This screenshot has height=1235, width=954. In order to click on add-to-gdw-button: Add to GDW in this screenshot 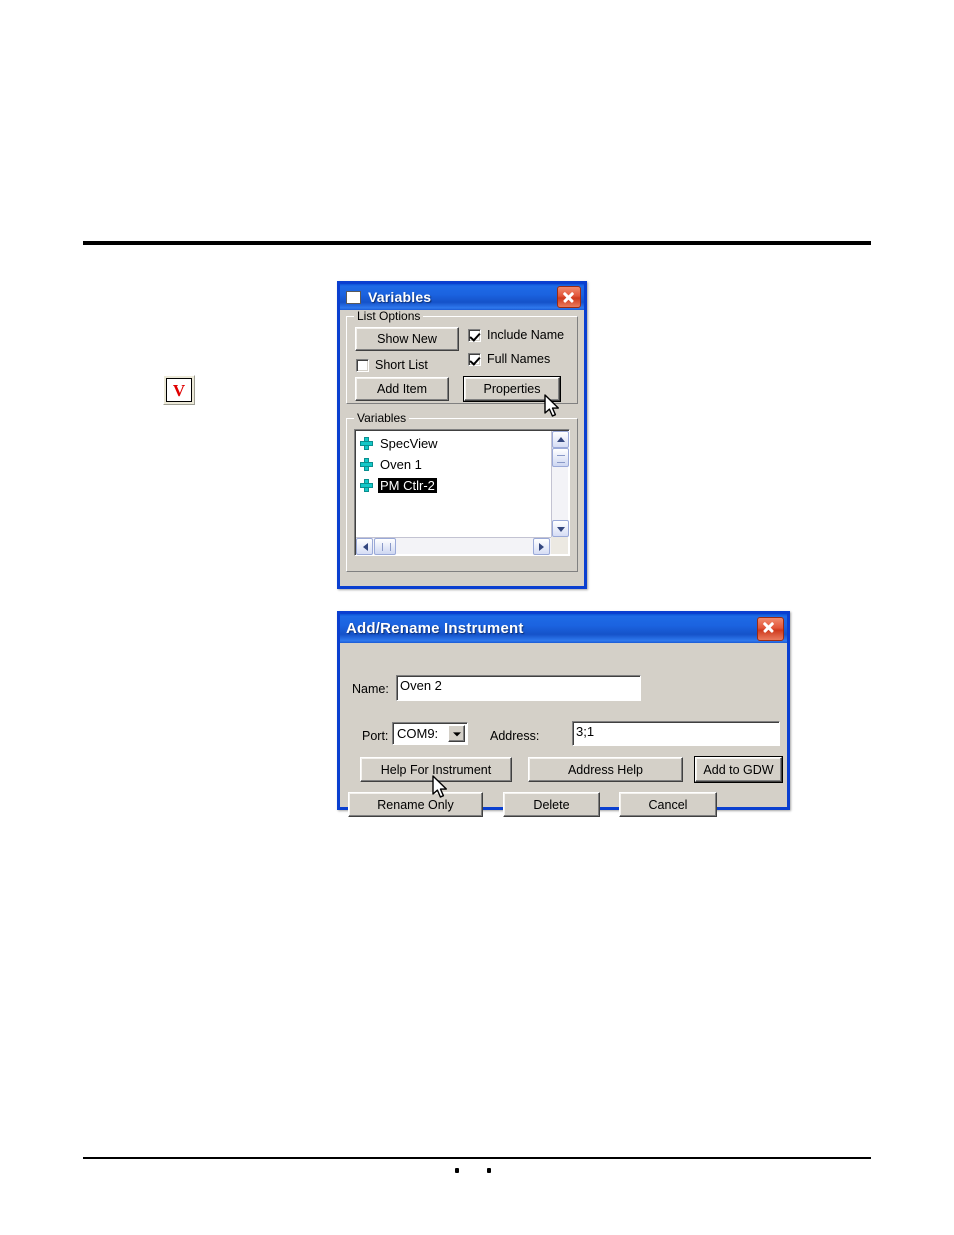, I will do `click(738, 769)`.